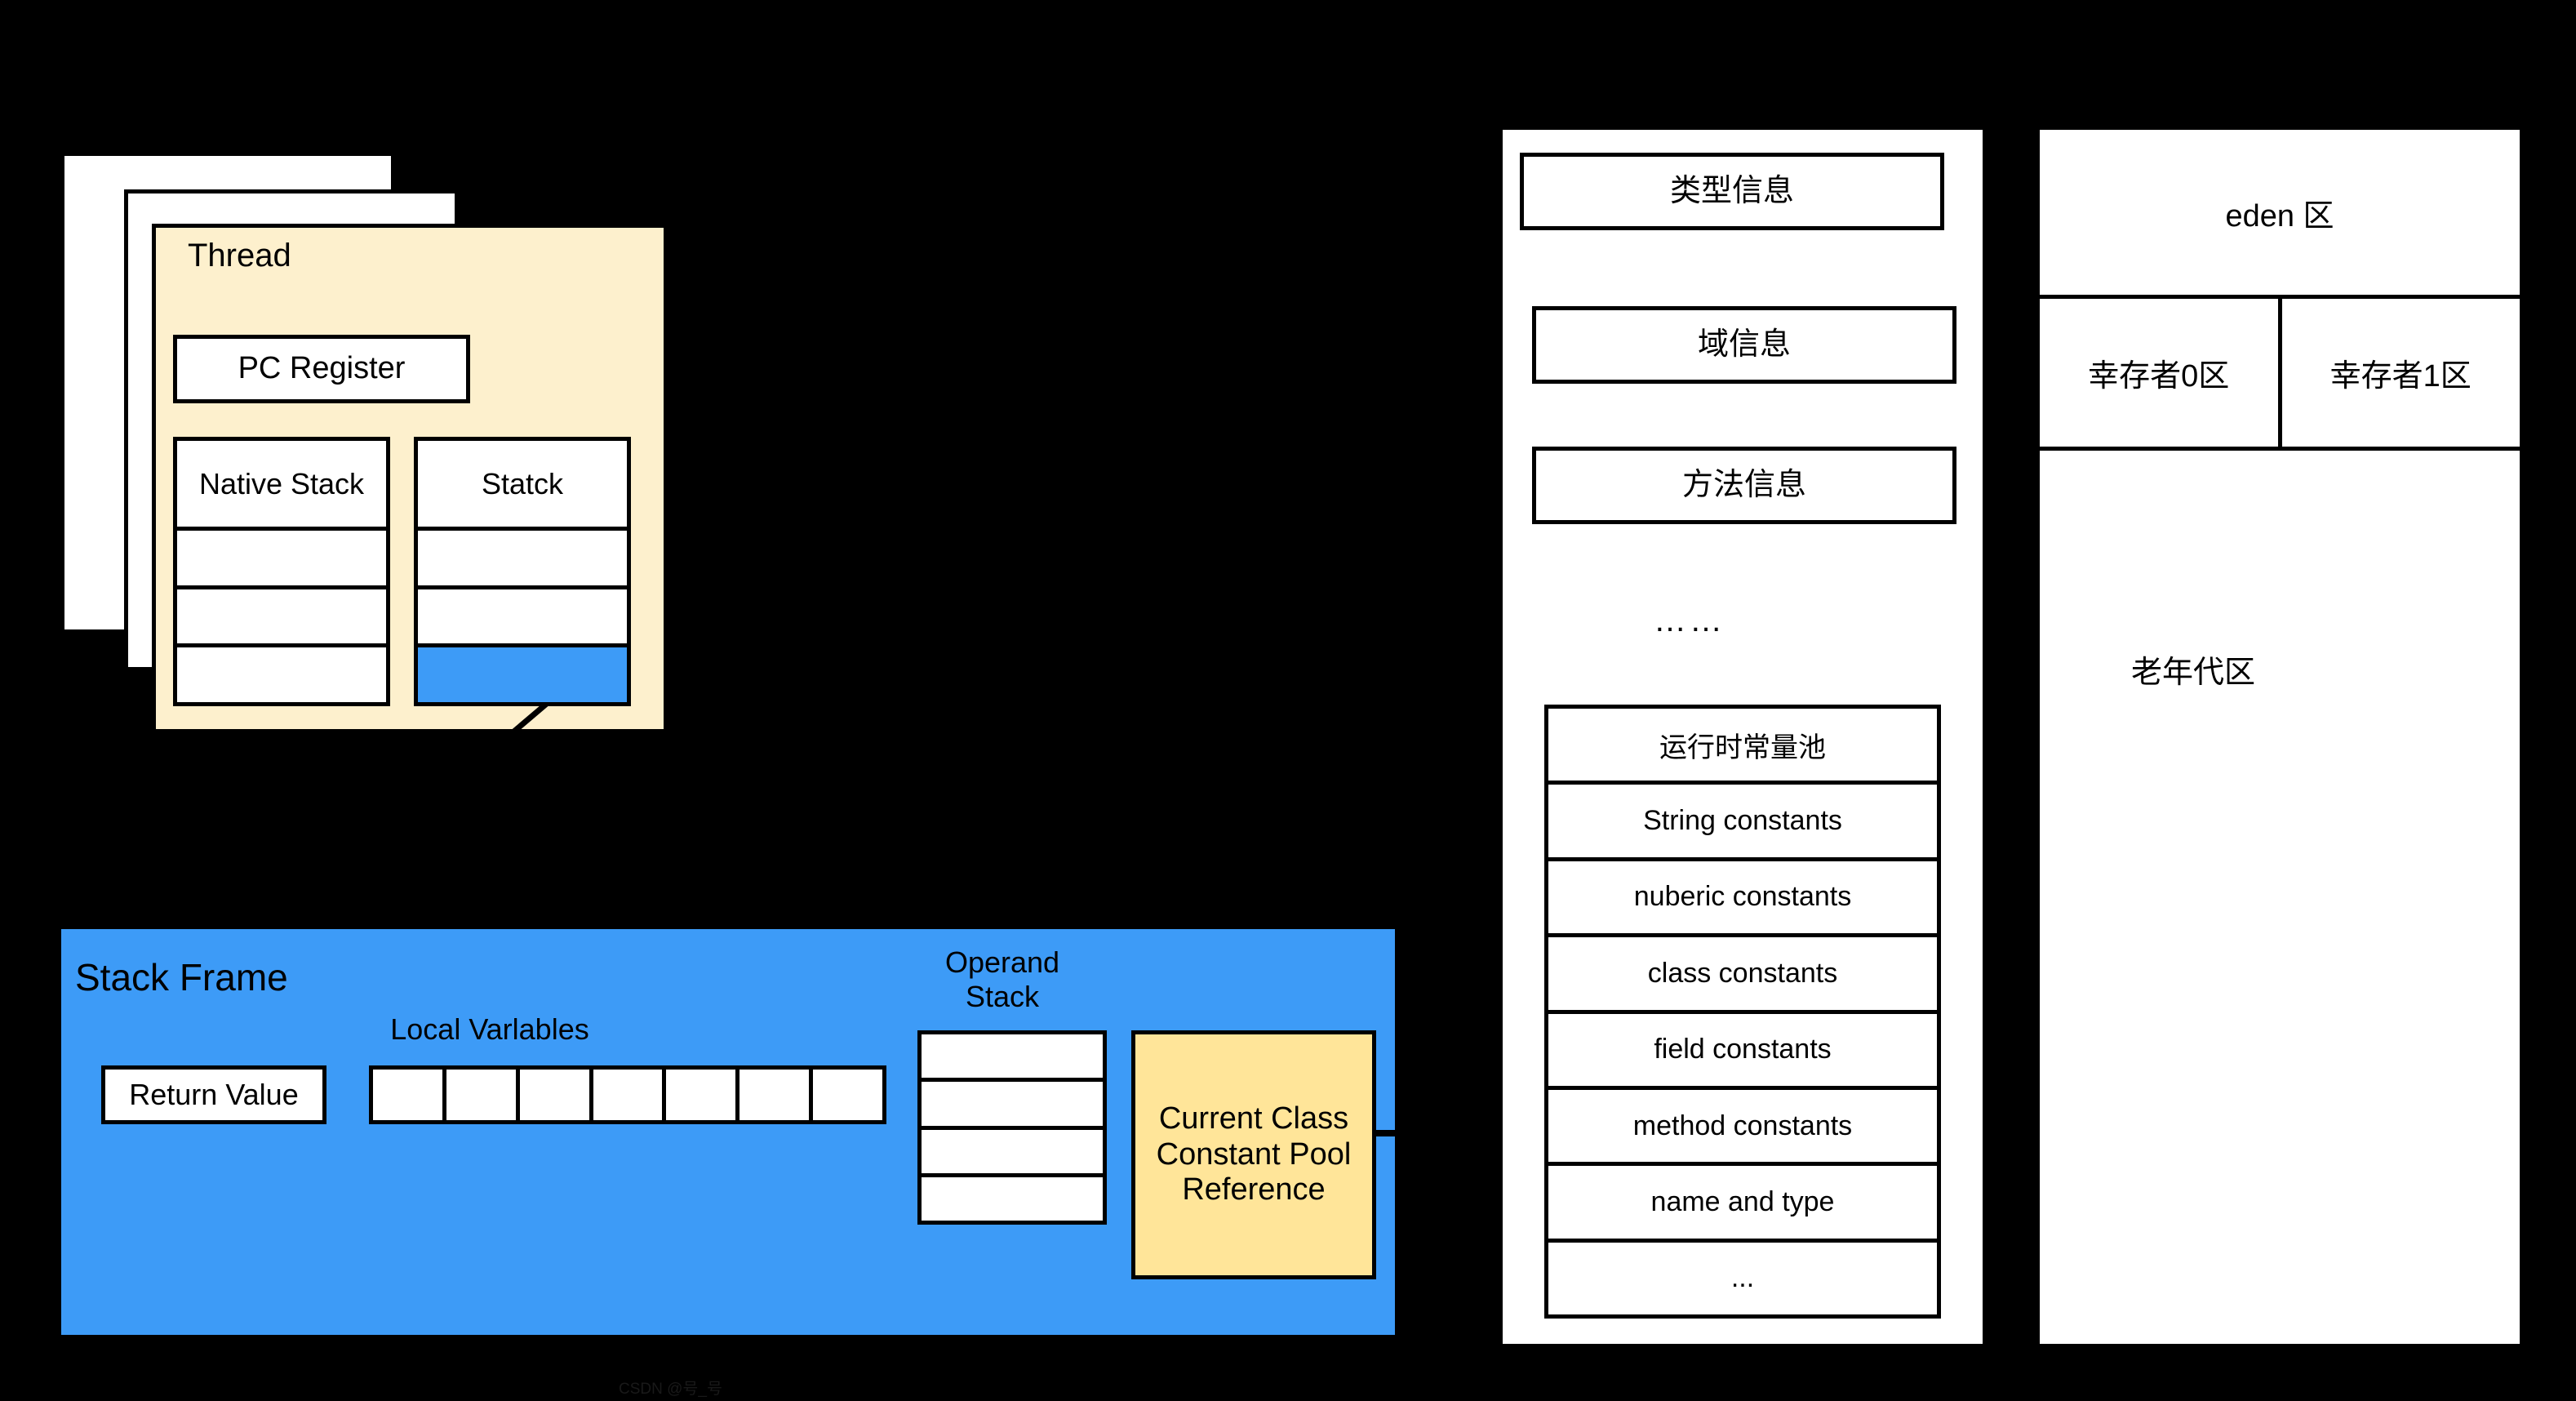  I want to click on jvm-stack-header: Statck, so click(522, 486).